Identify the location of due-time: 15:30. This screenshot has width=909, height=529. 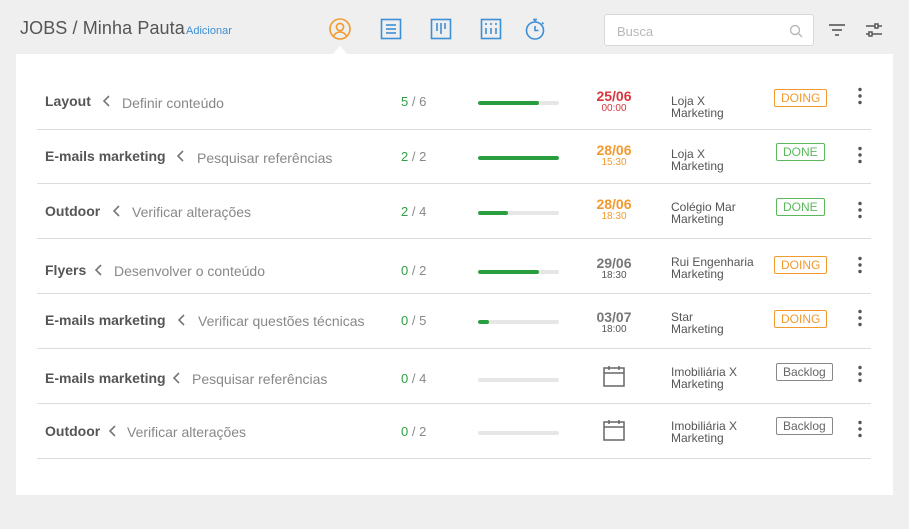
(614, 162).